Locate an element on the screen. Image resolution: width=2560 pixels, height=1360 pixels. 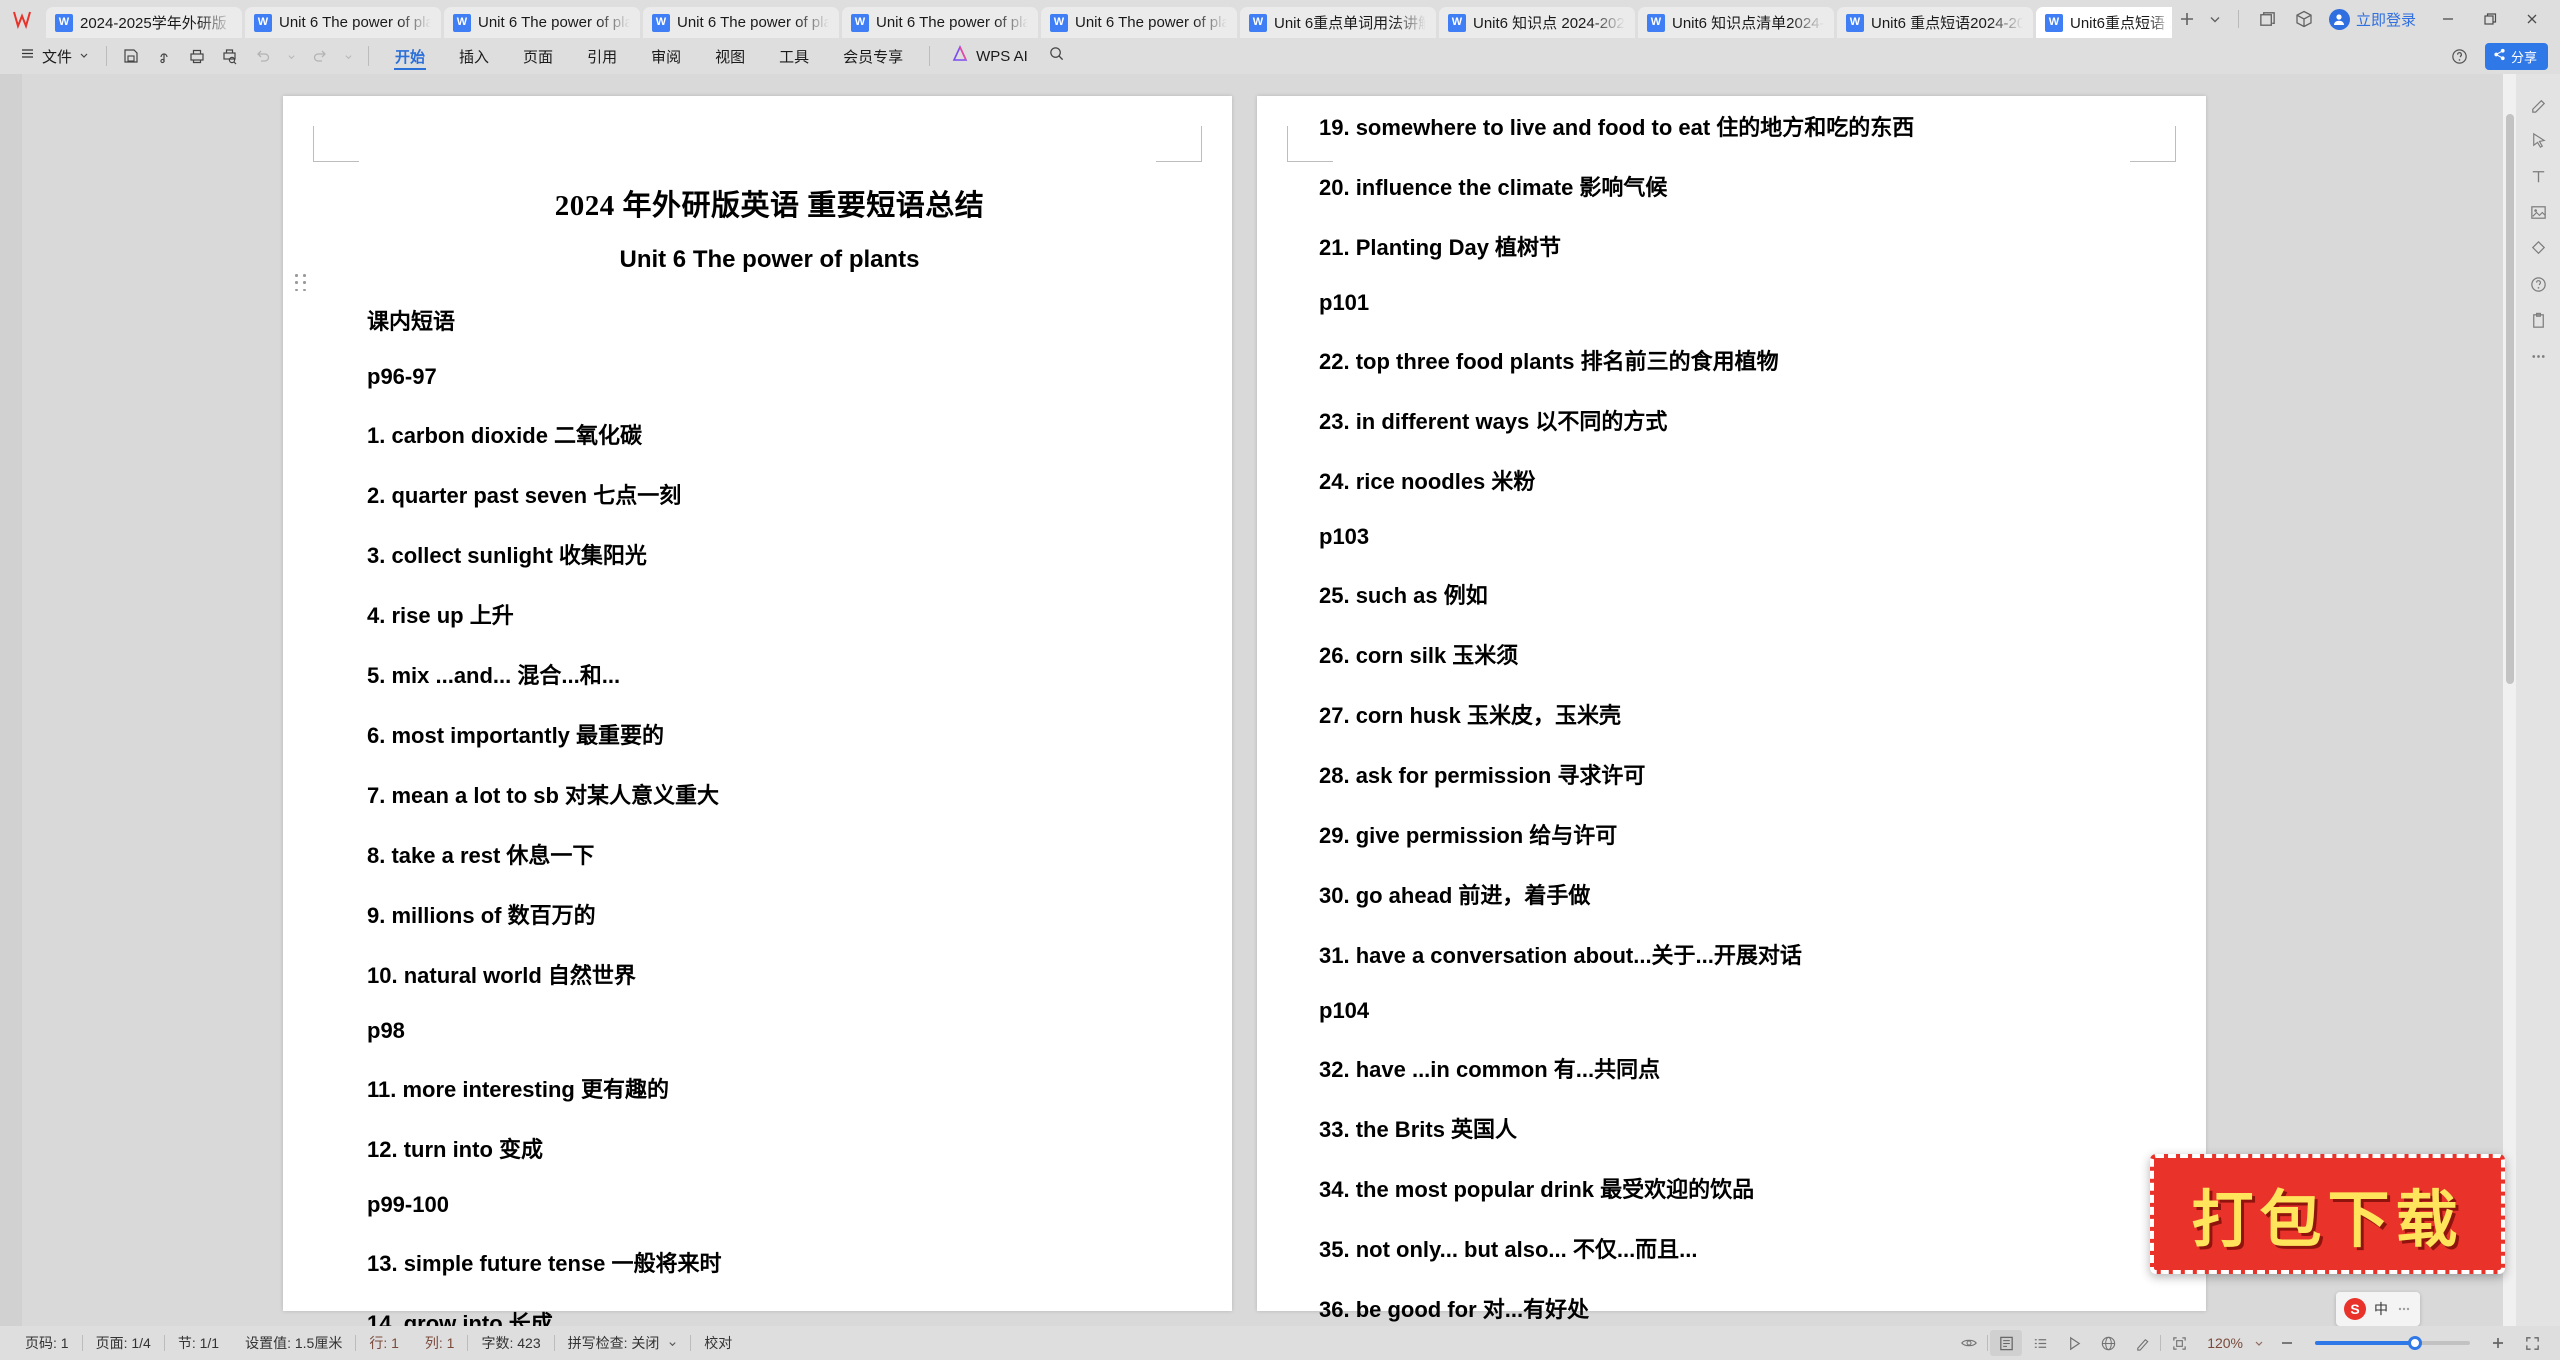
file-menu-button: 文件 is located at coordinates (53, 56).